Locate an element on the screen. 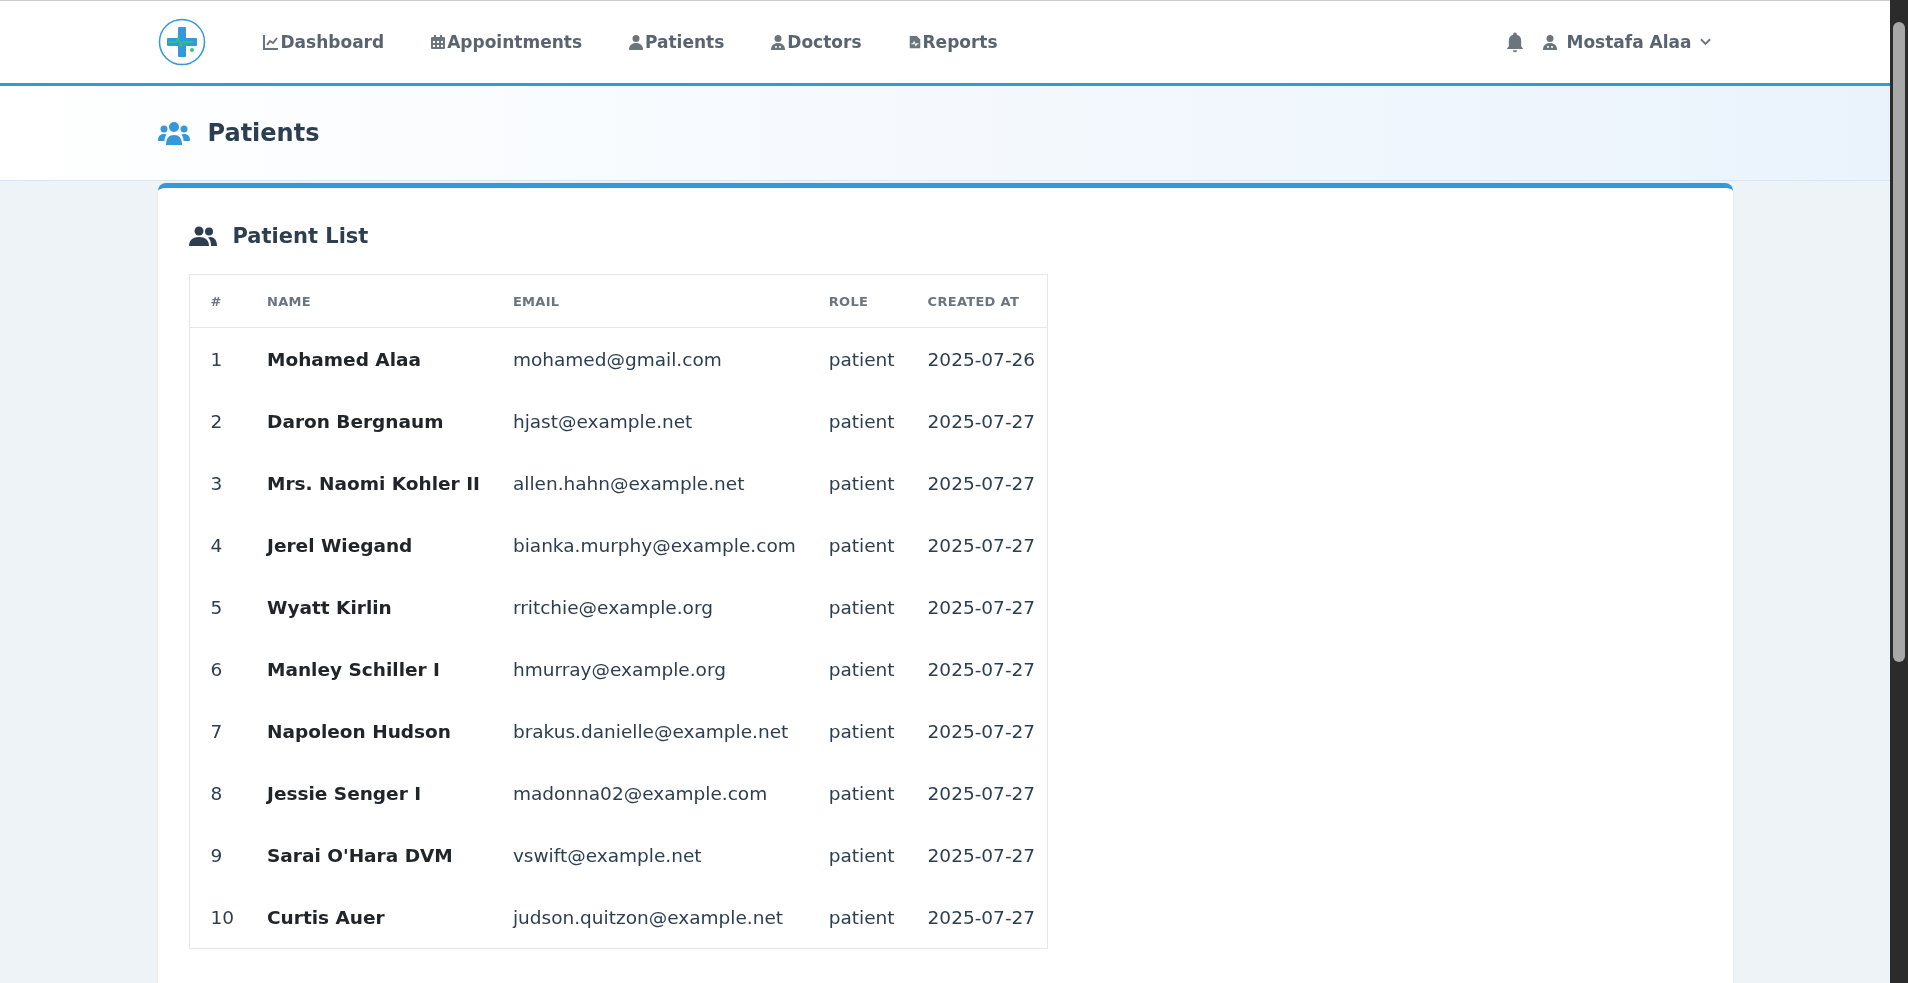  column-header: ROLE is located at coordinates (857, 301).